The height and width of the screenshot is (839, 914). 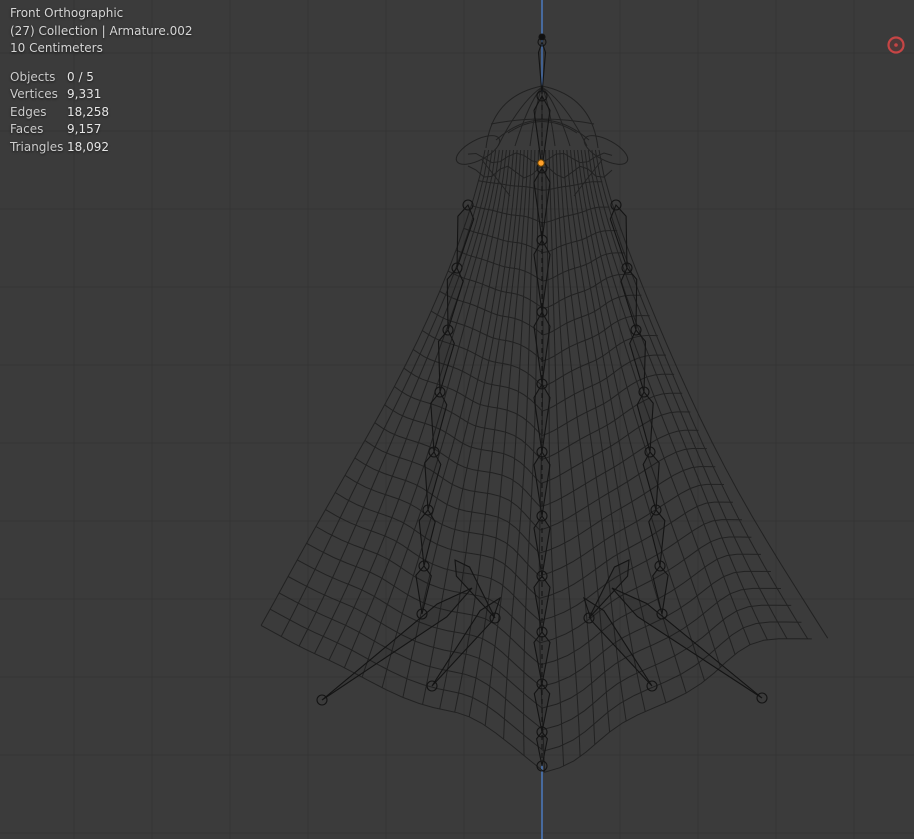 I want to click on stat-row-faces: Faces 9,157, so click(x=101, y=130).